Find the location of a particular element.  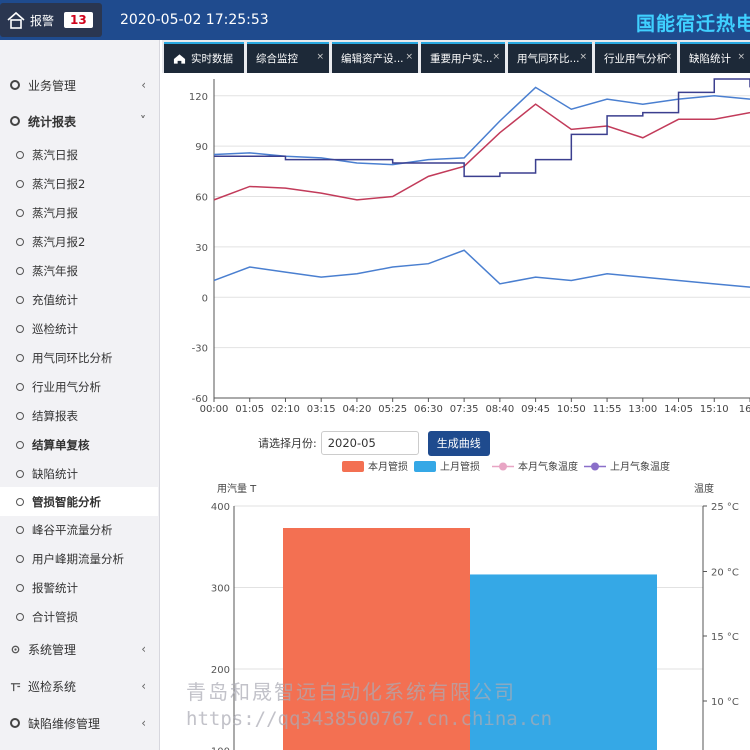

sidebar-item-gas-yoy: 用气同环比分析 is located at coordinates (79, 357).